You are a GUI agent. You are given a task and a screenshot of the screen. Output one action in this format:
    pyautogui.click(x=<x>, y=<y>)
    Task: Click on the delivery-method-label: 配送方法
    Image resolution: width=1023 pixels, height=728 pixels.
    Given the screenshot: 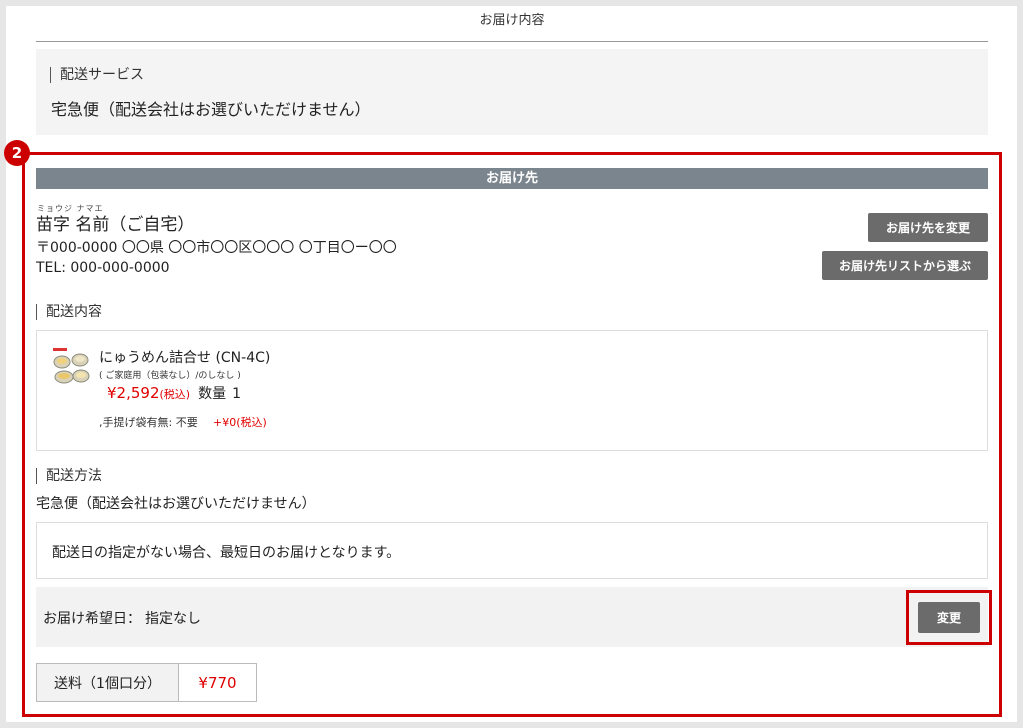 What is the action you would take?
    pyautogui.click(x=69, y=476)
    